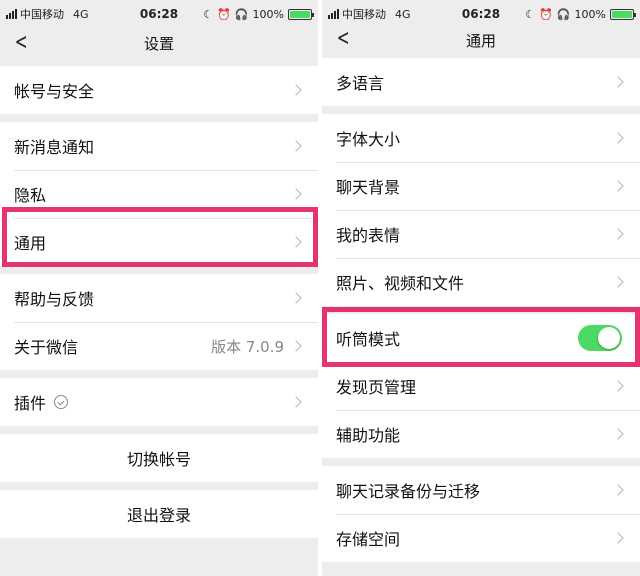 The height and width of the screenshot is (576, 640). I want to click on row-accessibility: 辅助功能, so click(481, 434).